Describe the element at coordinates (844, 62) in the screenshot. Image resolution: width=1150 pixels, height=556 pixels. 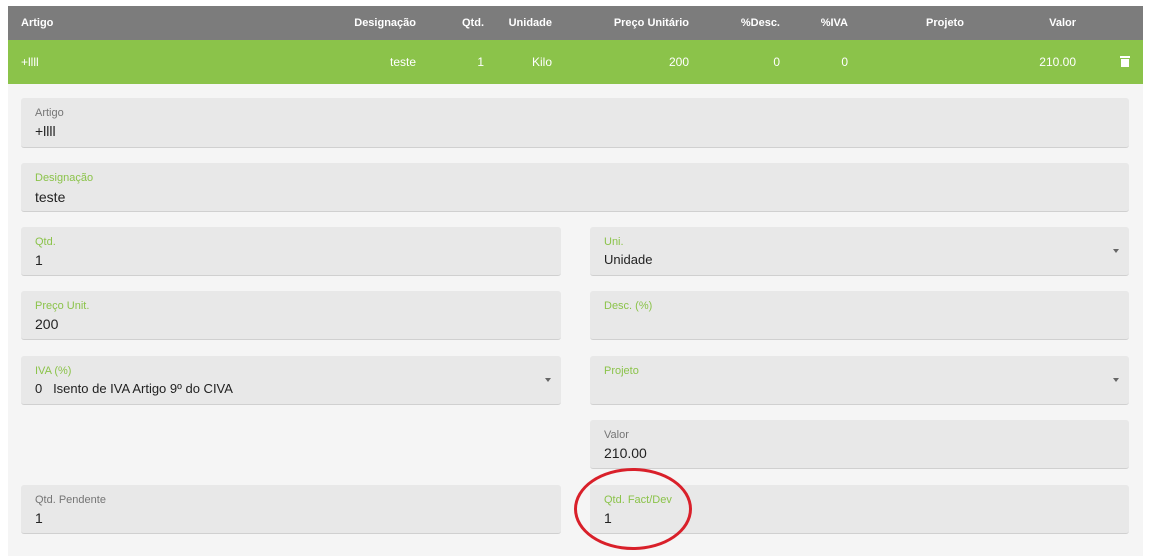
I see `cell-iva: 0` at that location.